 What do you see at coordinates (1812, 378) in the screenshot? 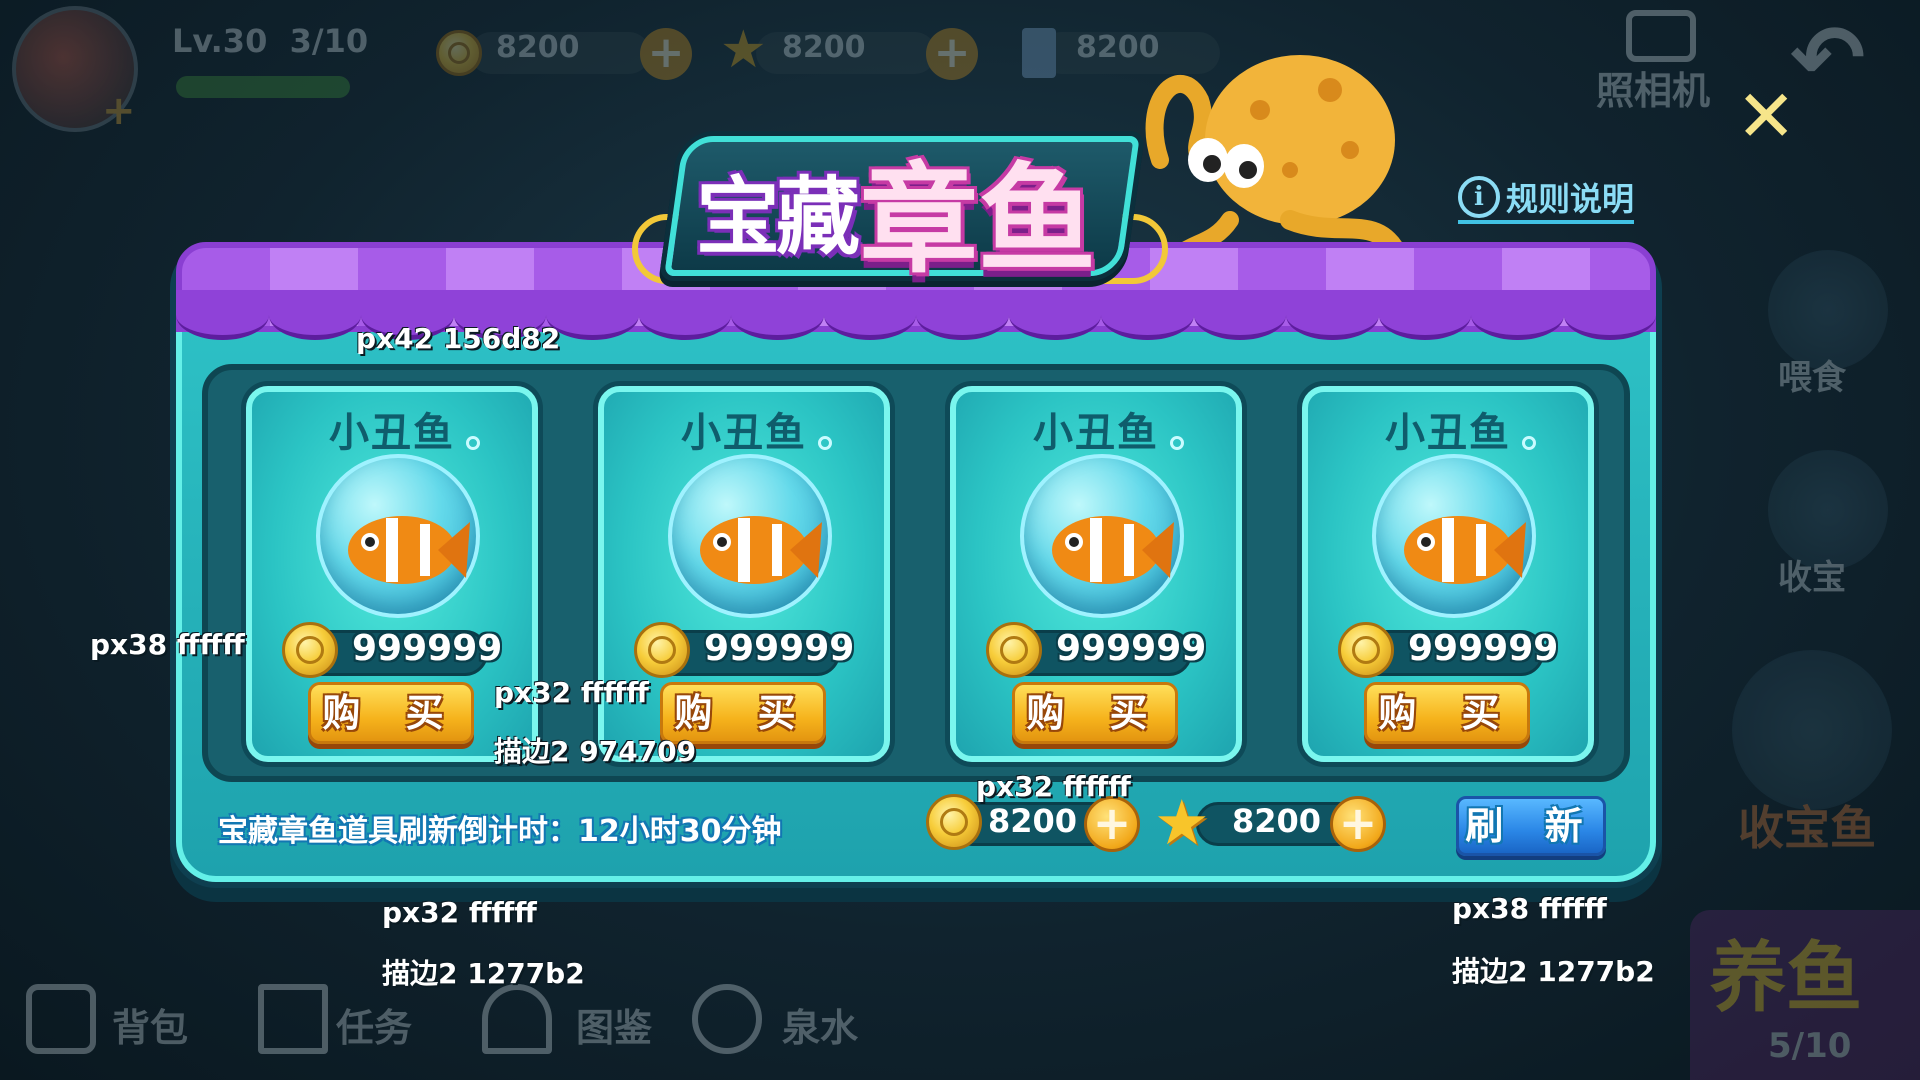
I see `feed-label: 喂食` at bounding box center [1812, 378].